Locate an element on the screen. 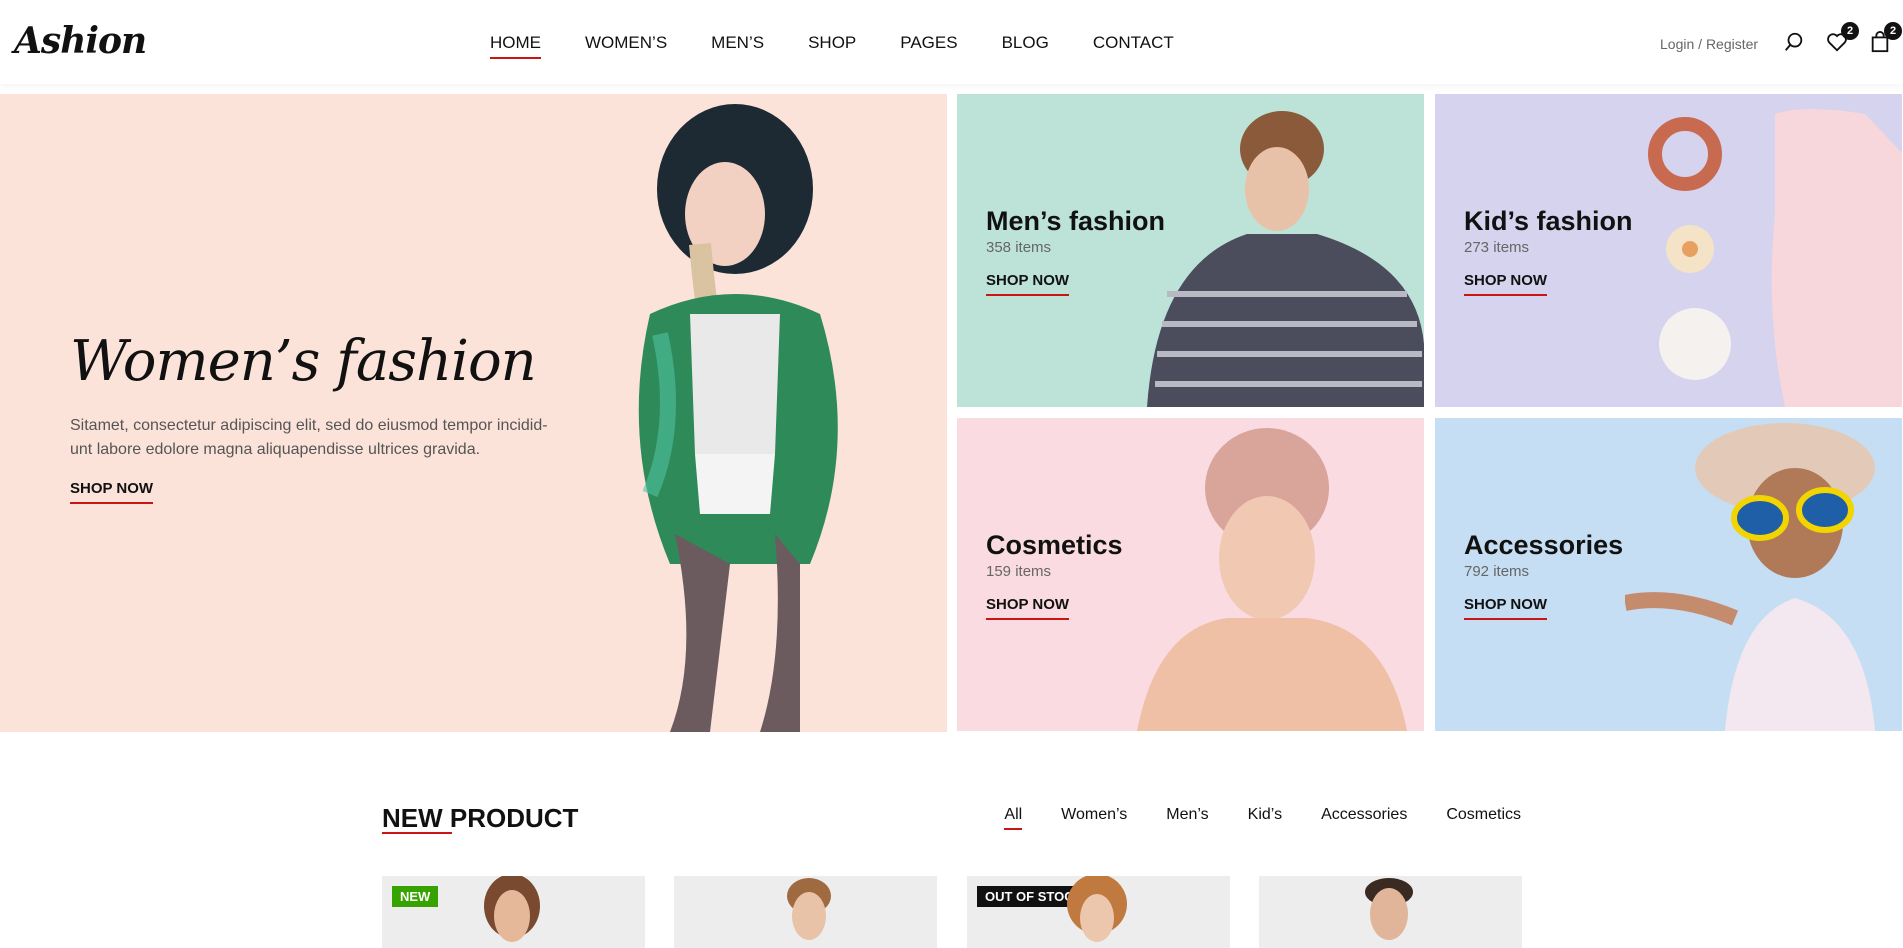 The height and width of the screenshot is (948, 1903). category-title: Accessories is located at coordinates (1544, 545).